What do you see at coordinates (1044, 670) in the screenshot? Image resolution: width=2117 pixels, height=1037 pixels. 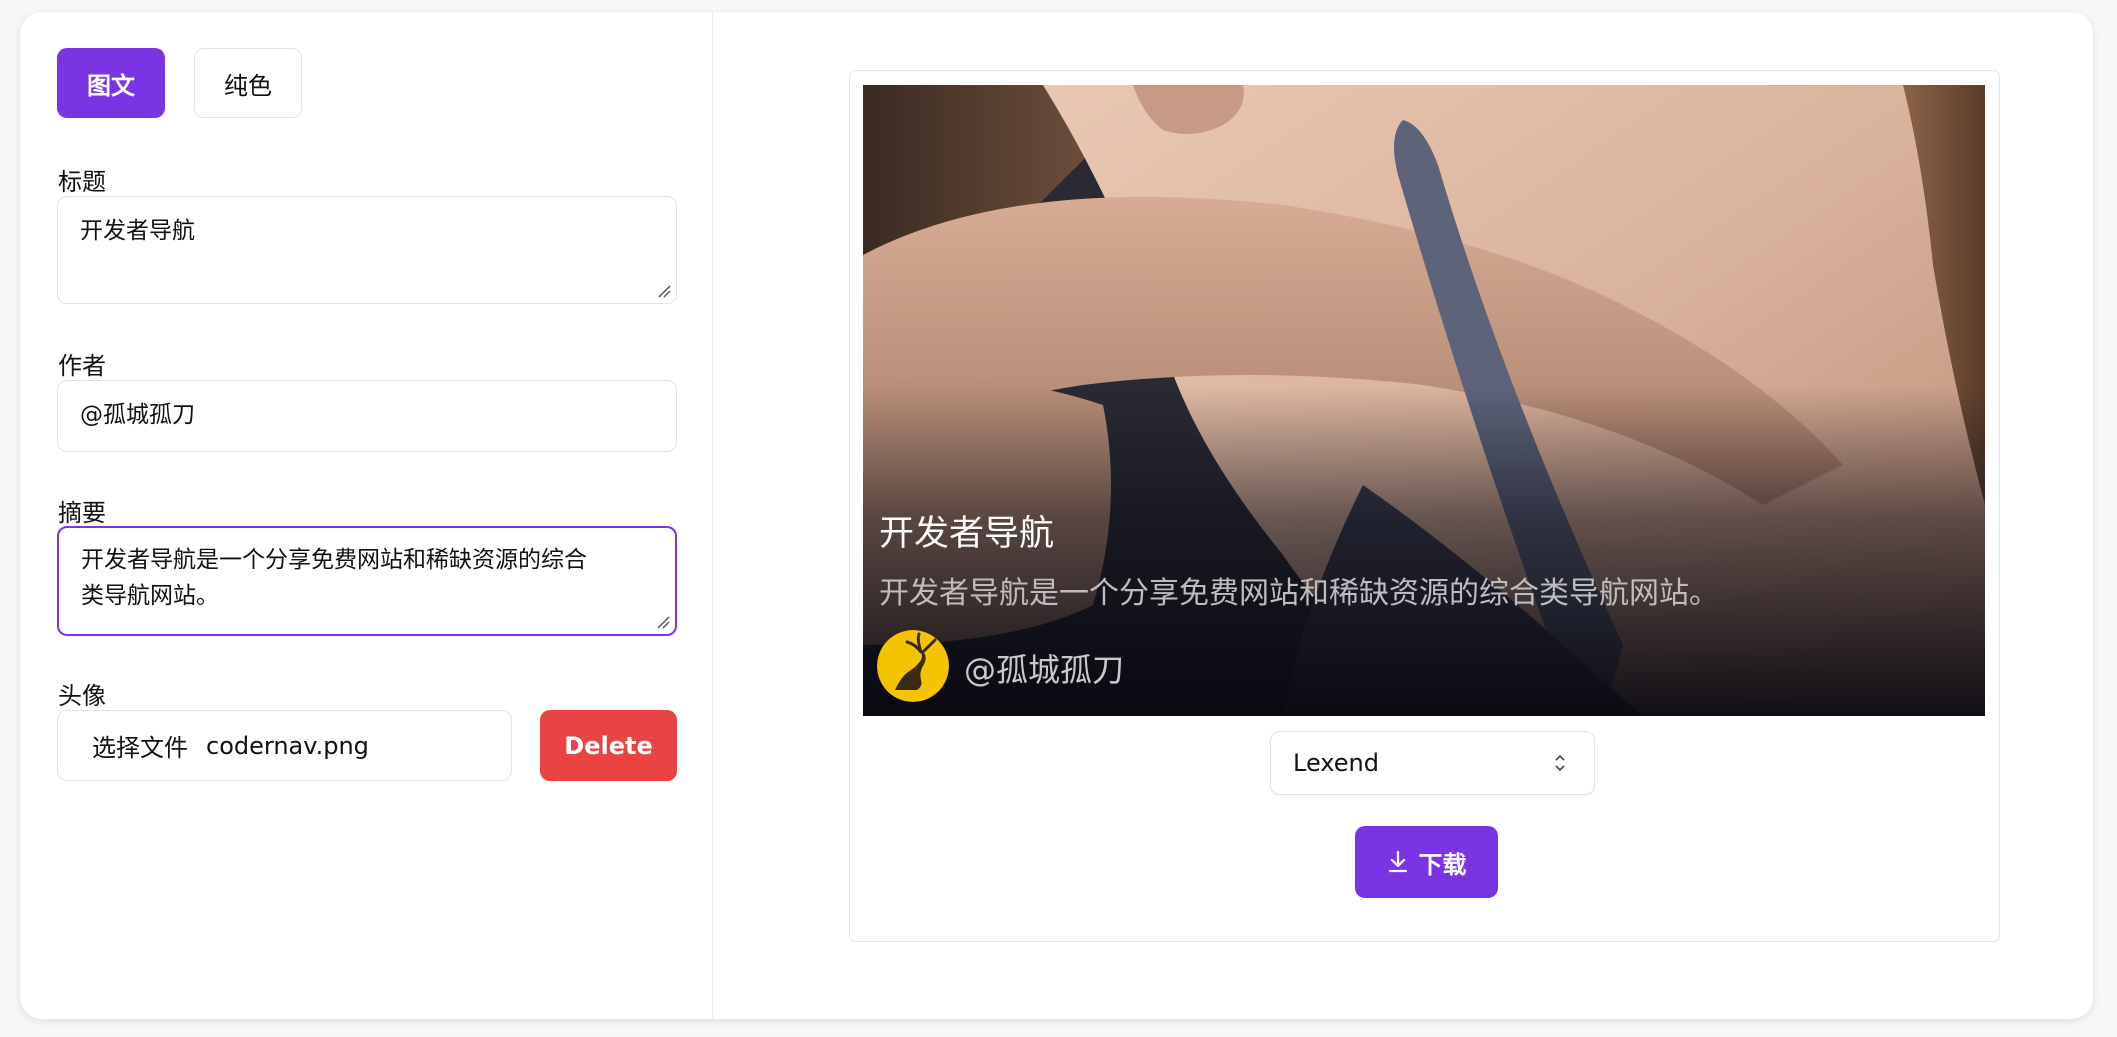 I see `poster-author: @孤城孤刀` at bounding box center [1044, 670].